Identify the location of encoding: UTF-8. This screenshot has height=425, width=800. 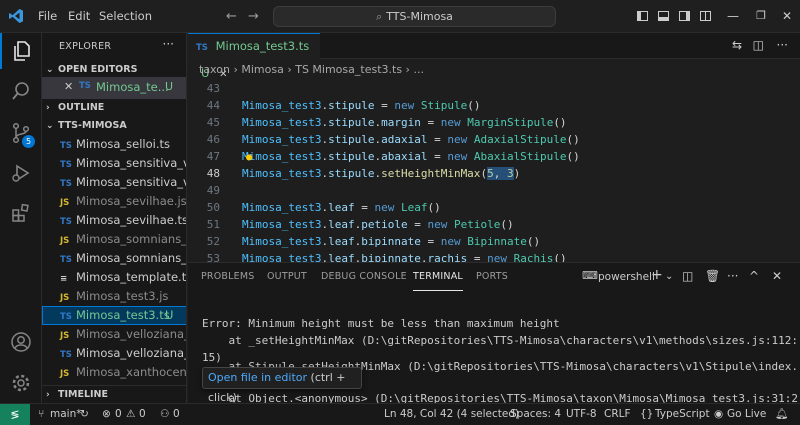
(581, 414).